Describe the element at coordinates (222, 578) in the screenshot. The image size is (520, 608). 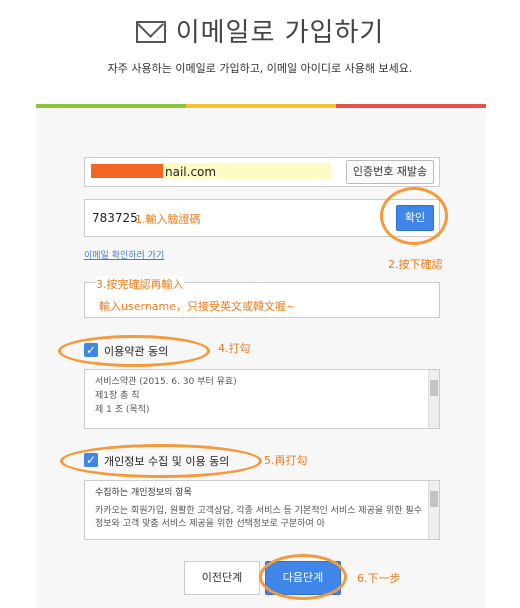
I see `prev-step-button: 이전단계` at that location.